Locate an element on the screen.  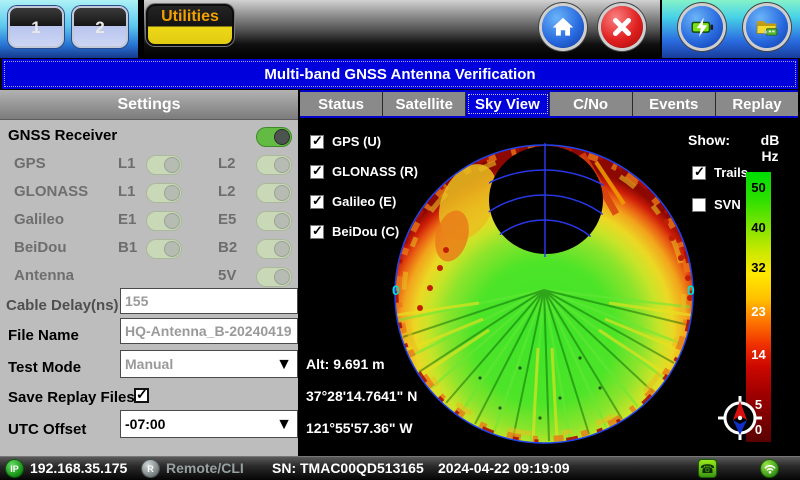
beidou-visibility-label: BeiDou (C) is located at coordinates (366, 231).